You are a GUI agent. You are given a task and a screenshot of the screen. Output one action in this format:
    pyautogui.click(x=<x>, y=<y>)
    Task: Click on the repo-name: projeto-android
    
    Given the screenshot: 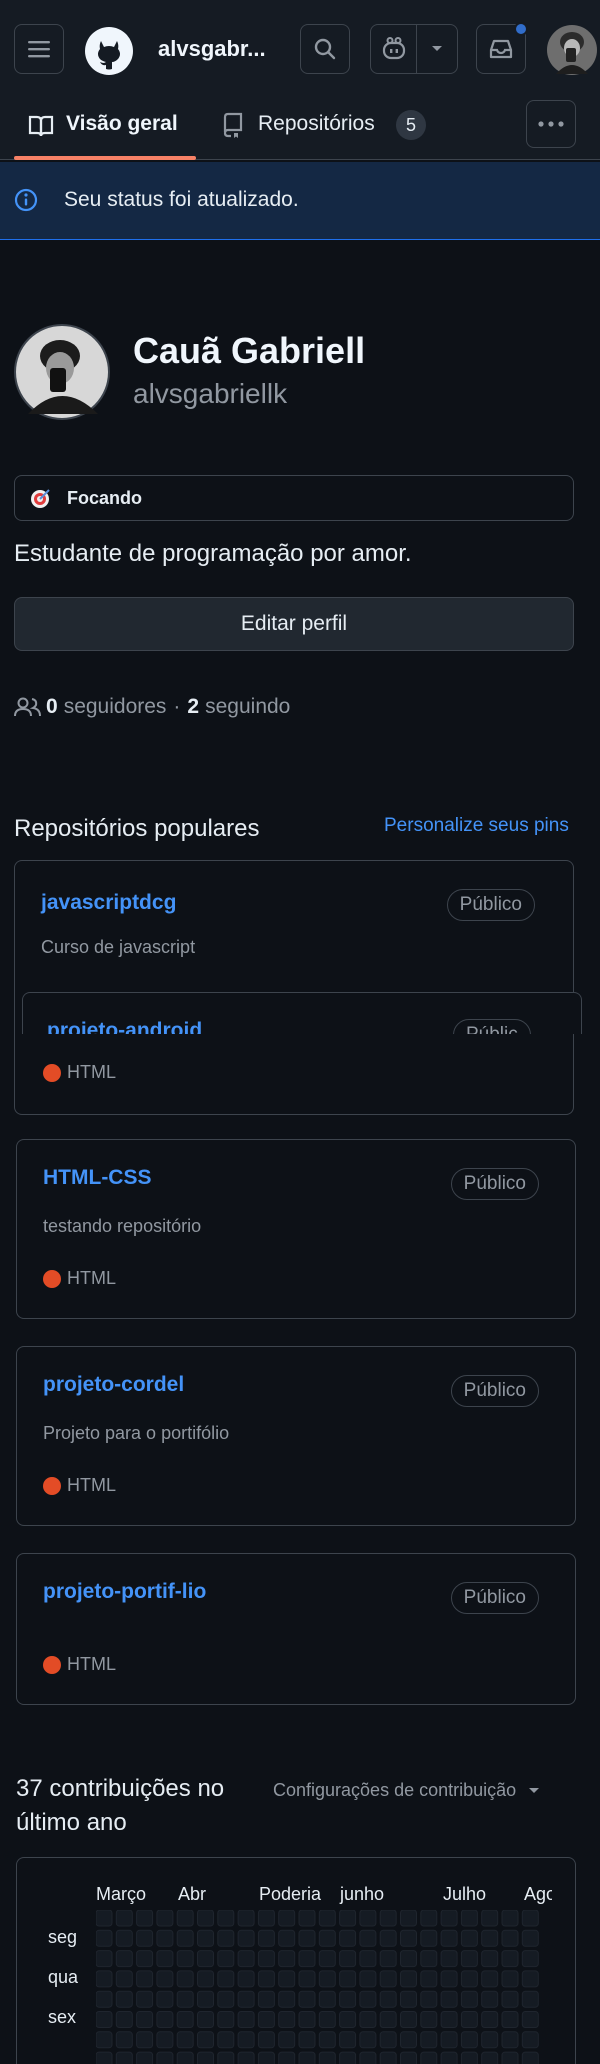 What is the action you would take?
    pyautogui.click(x=124, y=1026)
    